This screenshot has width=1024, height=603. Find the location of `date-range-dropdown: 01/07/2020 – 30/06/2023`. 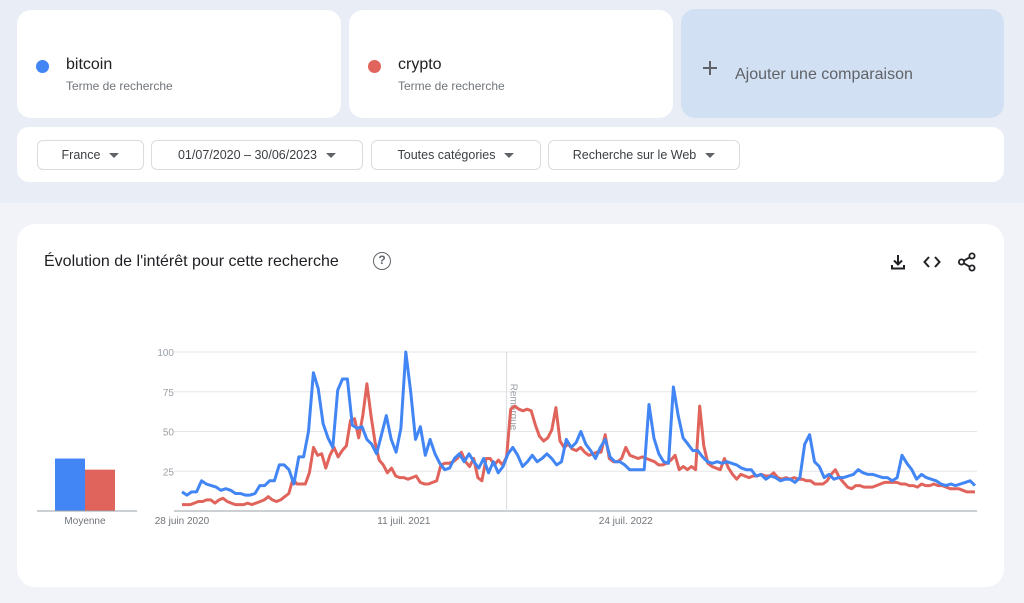

date-range-dropdown: 01/07/2020 – 30/06/2023 is located at coordinates (257, 155).